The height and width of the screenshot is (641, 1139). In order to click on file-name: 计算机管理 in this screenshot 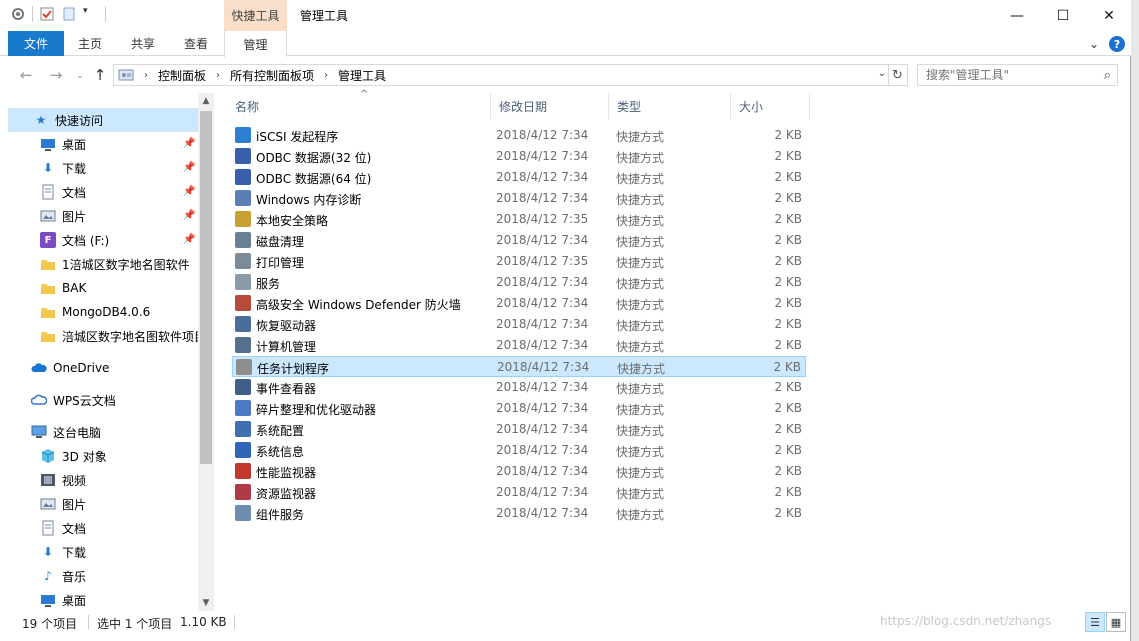, I will do `click(286, 347)`.